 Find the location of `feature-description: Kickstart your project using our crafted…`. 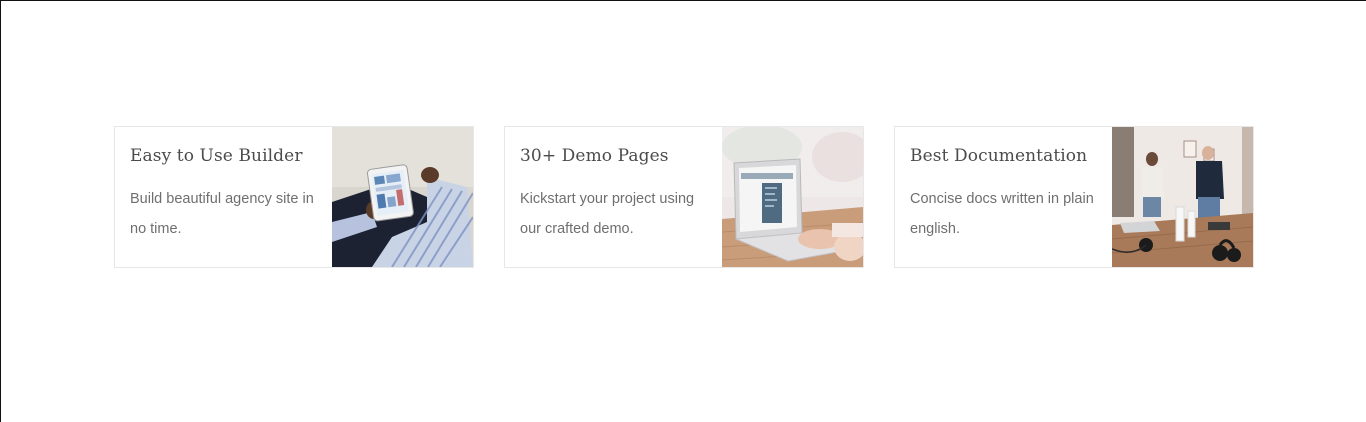

feature-description: Kickstart your project using our crafted… is located at coordinates (607, 214).